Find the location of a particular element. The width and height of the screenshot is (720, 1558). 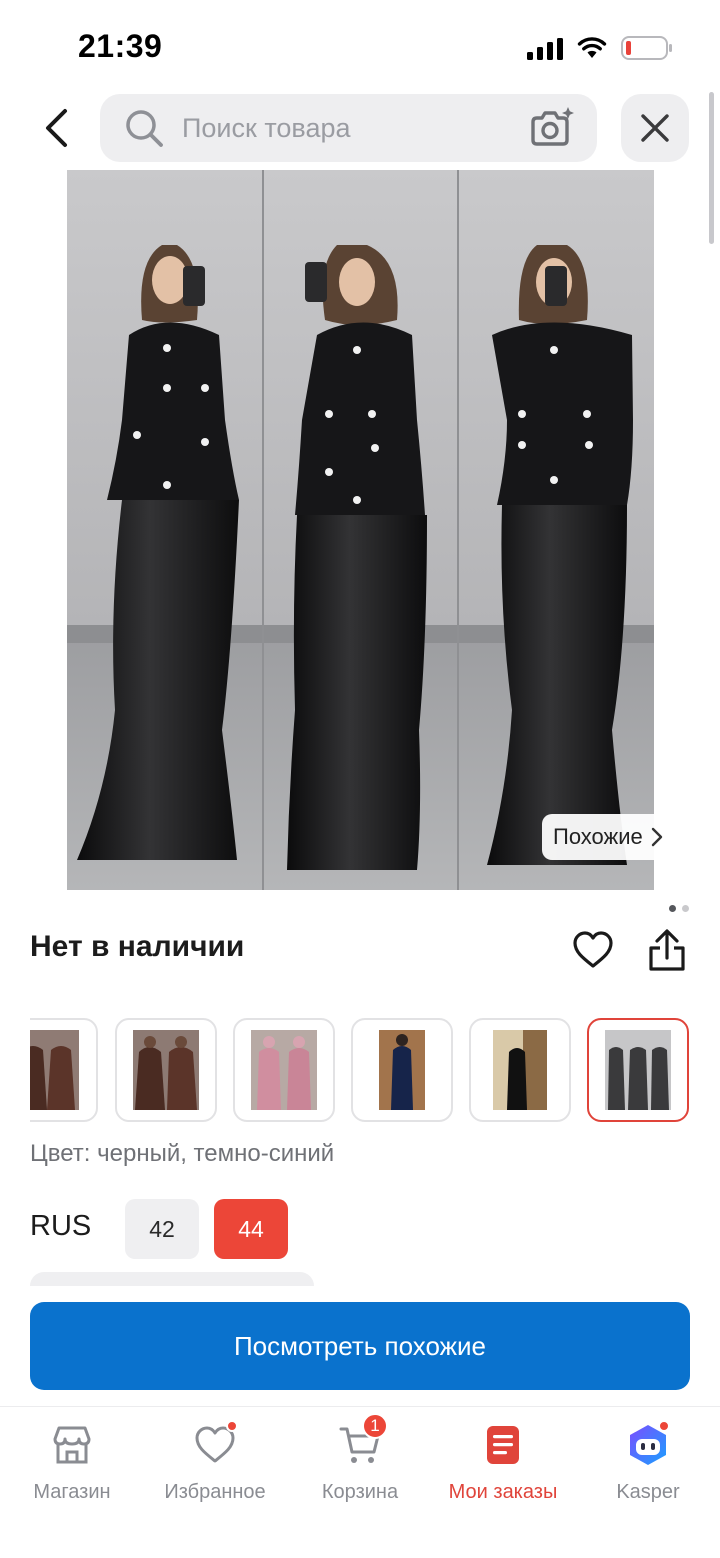

wifi-icon is located at coordinates (592, 47).